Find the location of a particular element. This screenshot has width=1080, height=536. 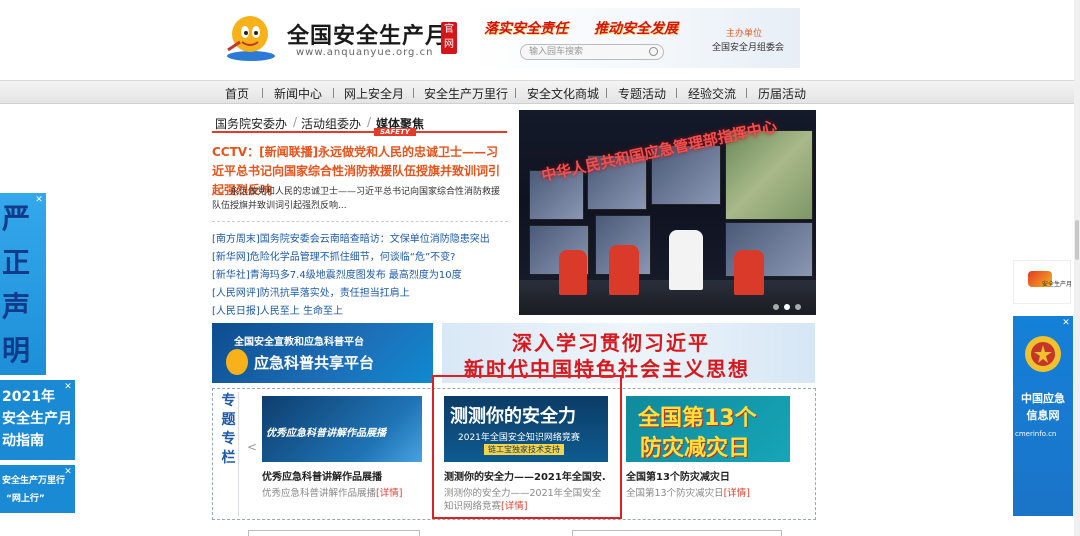

scrollbar is located at coordinates (1077, 268).